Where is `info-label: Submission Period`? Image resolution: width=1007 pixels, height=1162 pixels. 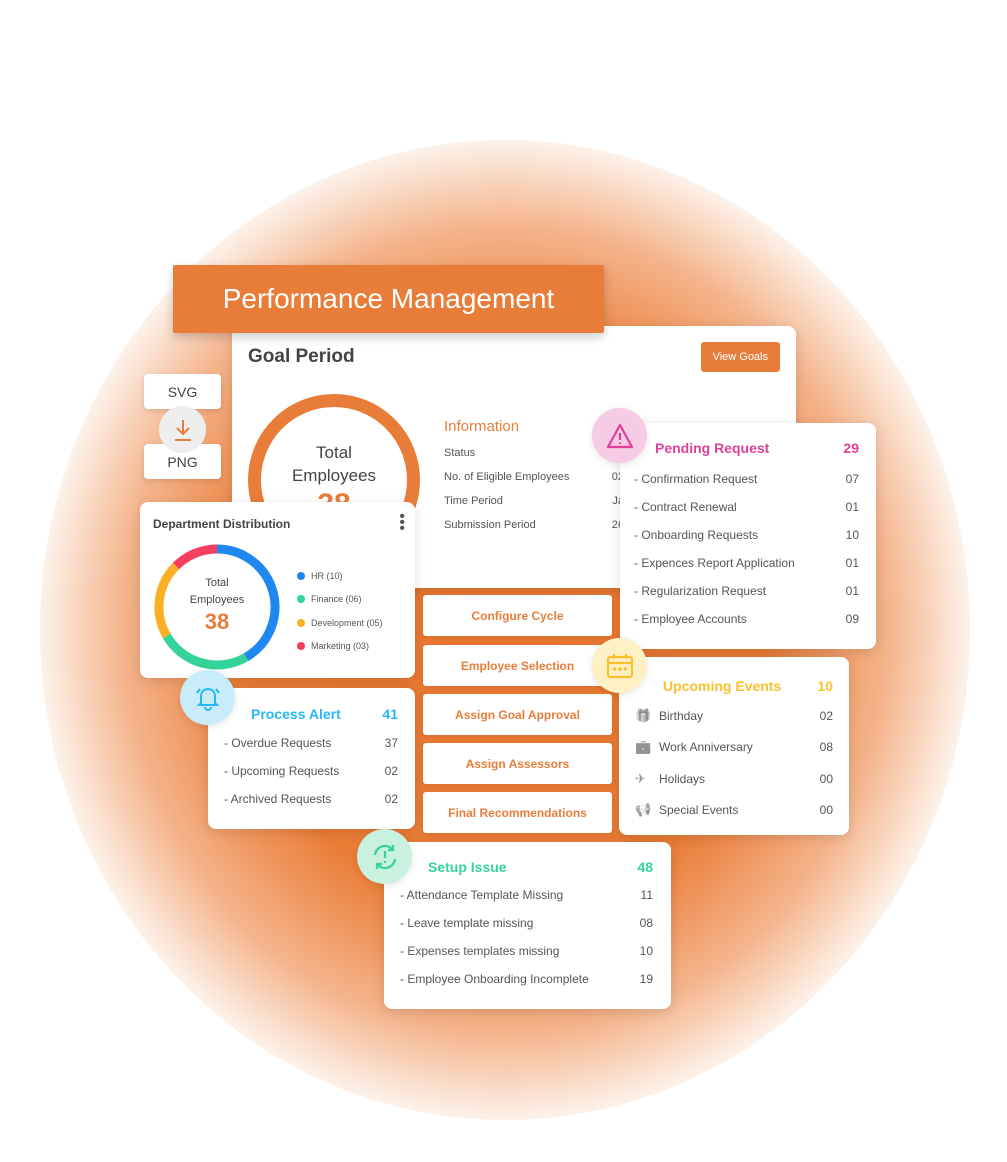 info-label: Submission Period is located at coordinates (490, 525).